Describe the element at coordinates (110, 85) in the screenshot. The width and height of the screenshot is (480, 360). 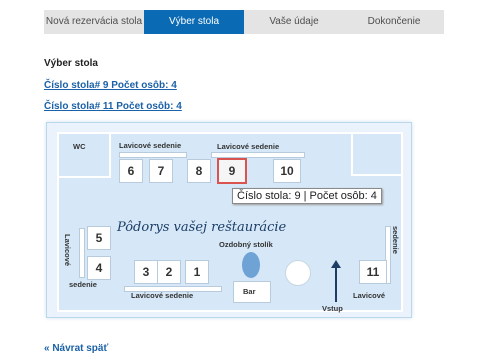
I see `selected-table-link-9: Číslo stola# 9 Počet osôb: 4` at that location.